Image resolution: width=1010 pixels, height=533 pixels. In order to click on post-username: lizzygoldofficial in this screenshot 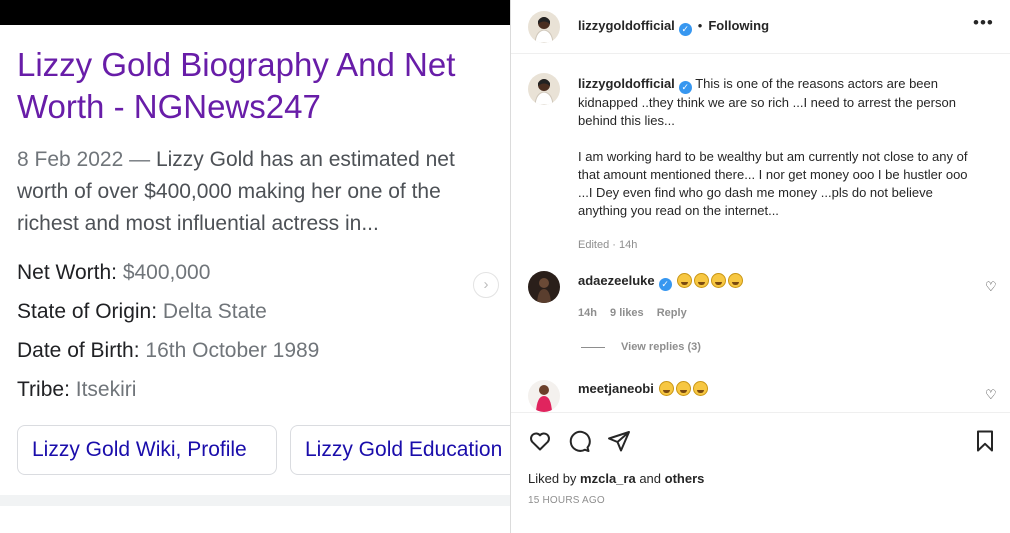, I will do `click(626, 25)`.